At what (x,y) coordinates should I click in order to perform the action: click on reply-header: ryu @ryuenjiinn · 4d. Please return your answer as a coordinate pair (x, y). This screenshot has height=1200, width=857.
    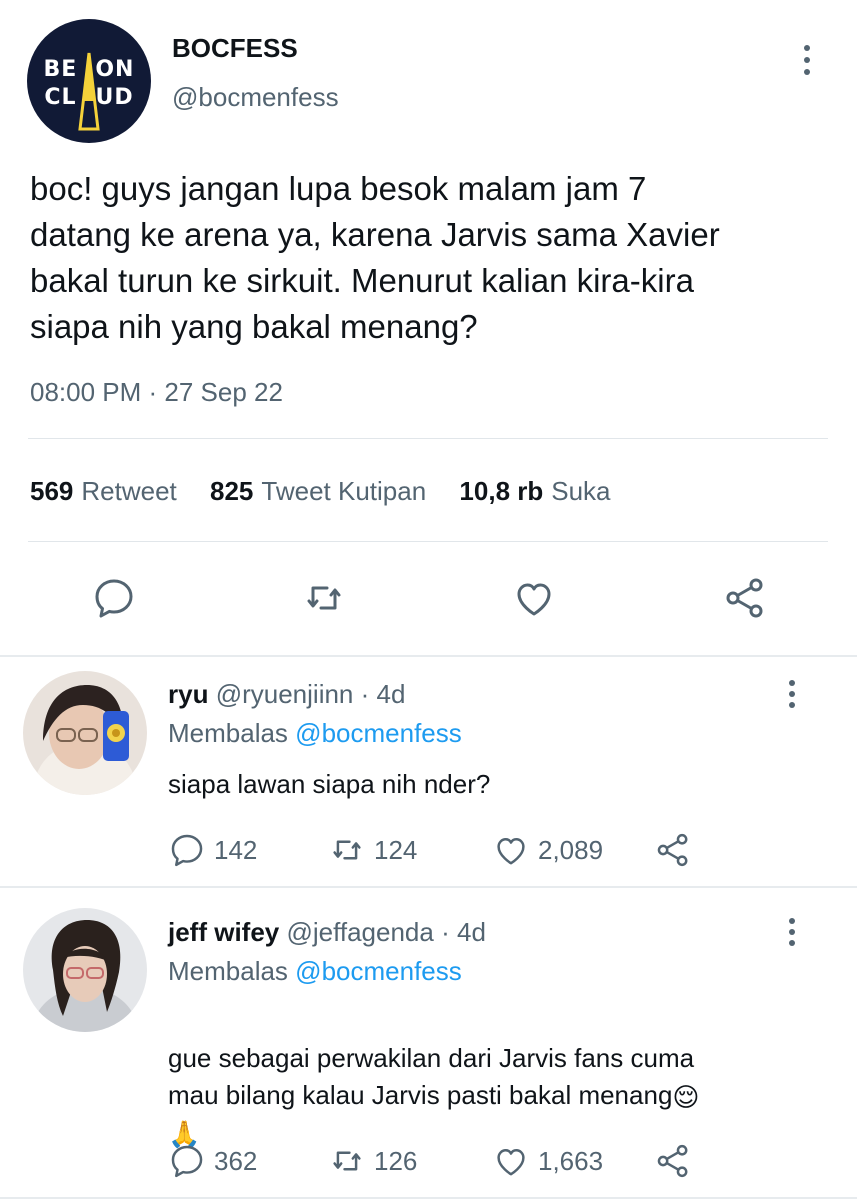
    Looking at the image, I should click on (286, 694).